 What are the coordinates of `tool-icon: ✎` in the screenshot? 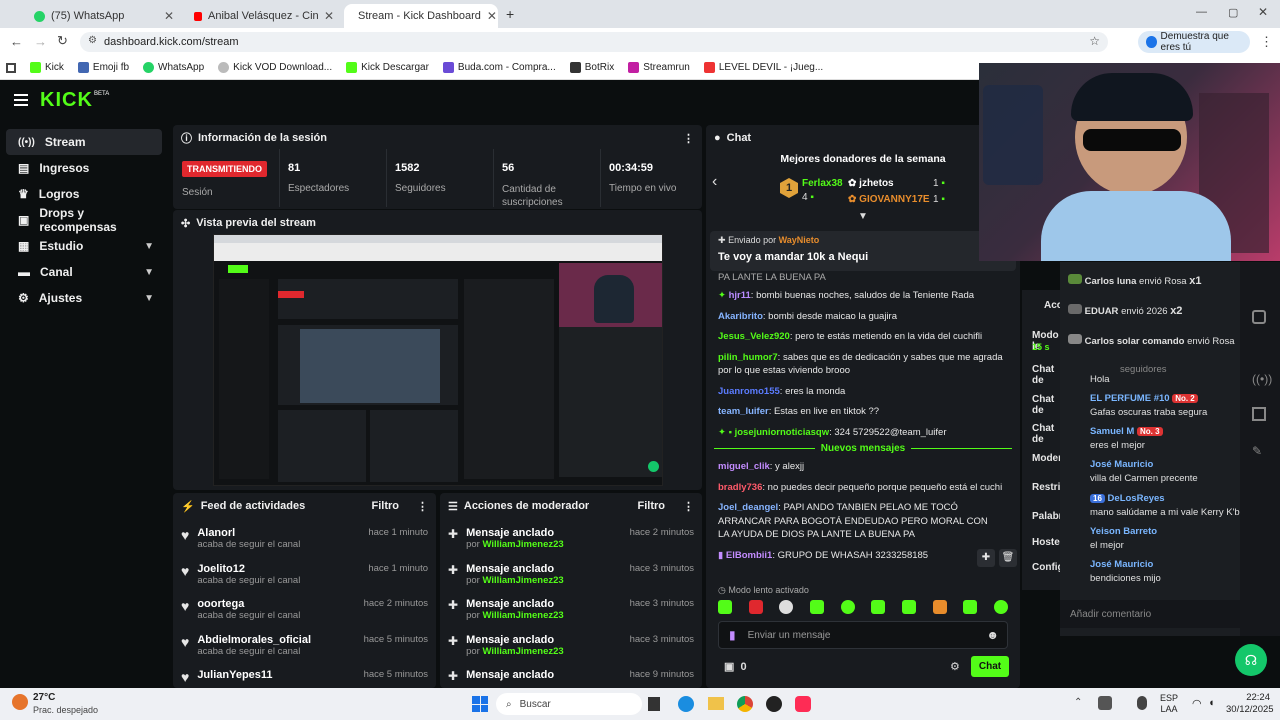 It's located at (1257, 451).